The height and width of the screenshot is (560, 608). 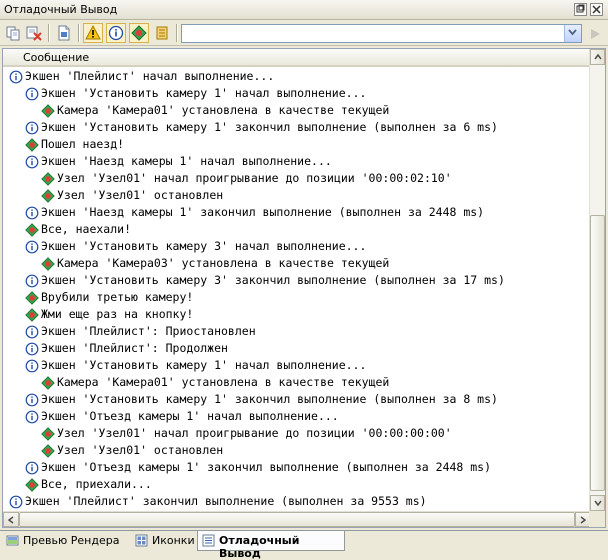 I want to click on filter-warnings-toggle, so click(x=93, y=33).